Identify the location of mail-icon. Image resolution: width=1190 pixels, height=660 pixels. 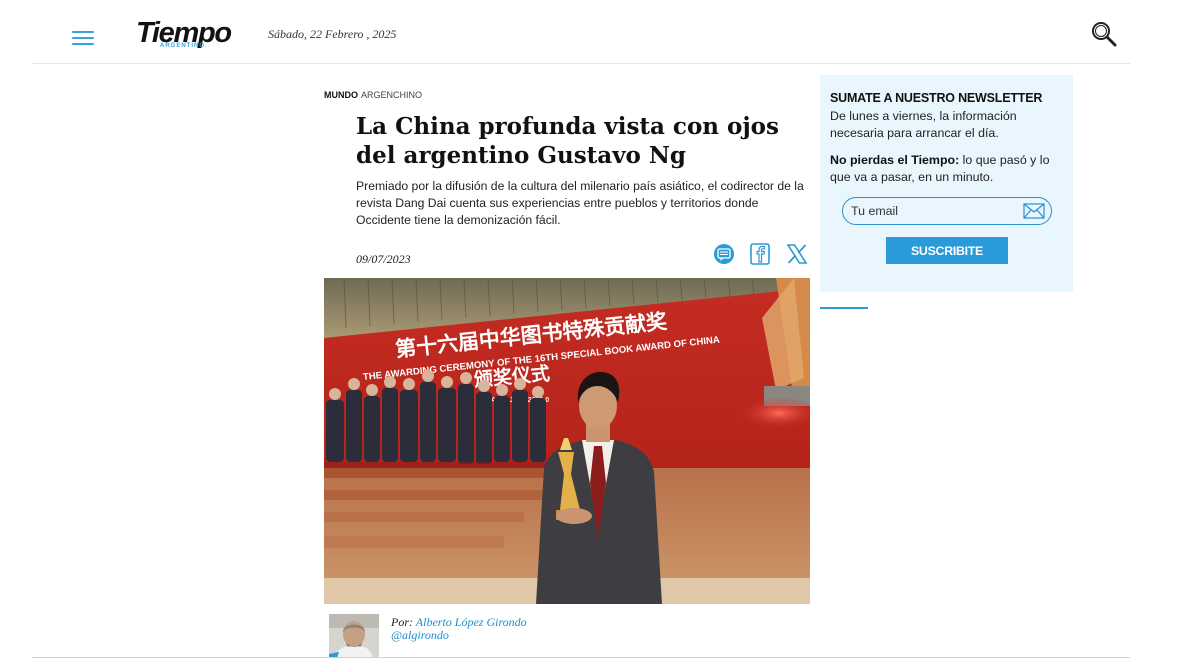
(1034, 211).